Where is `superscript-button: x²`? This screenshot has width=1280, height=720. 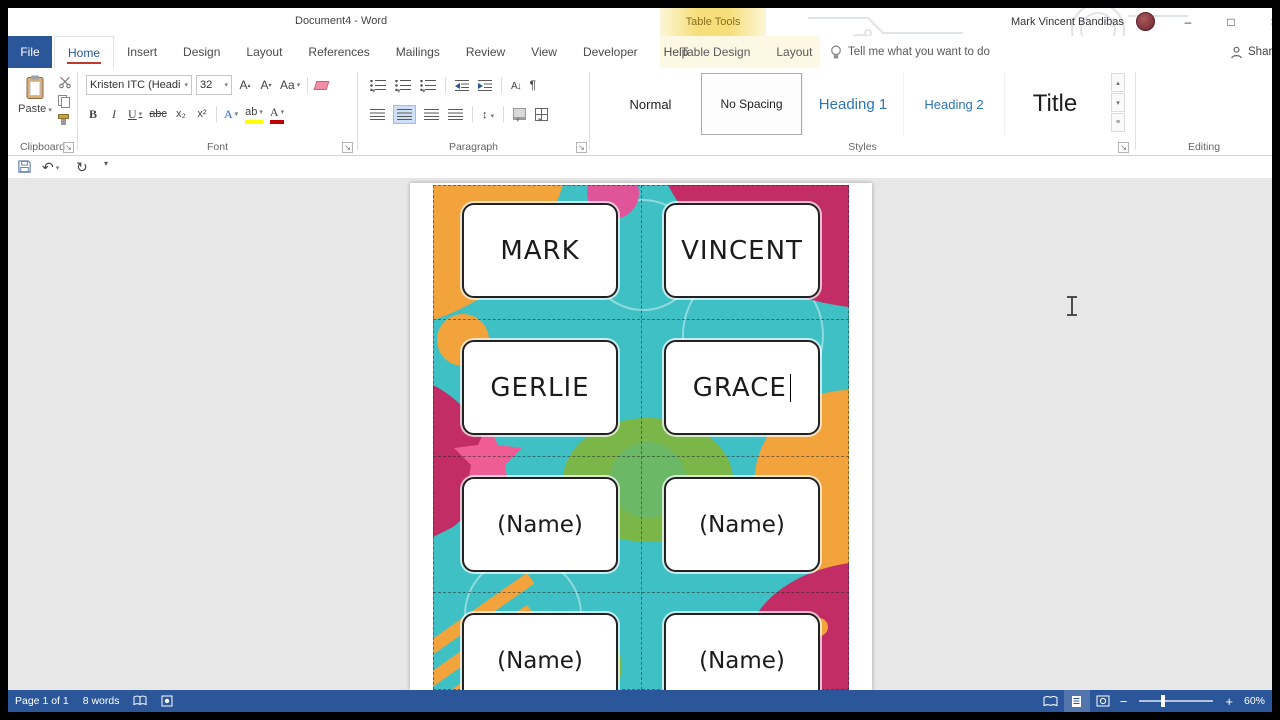 superscript-button: x² is located at coordinates (202, 114).